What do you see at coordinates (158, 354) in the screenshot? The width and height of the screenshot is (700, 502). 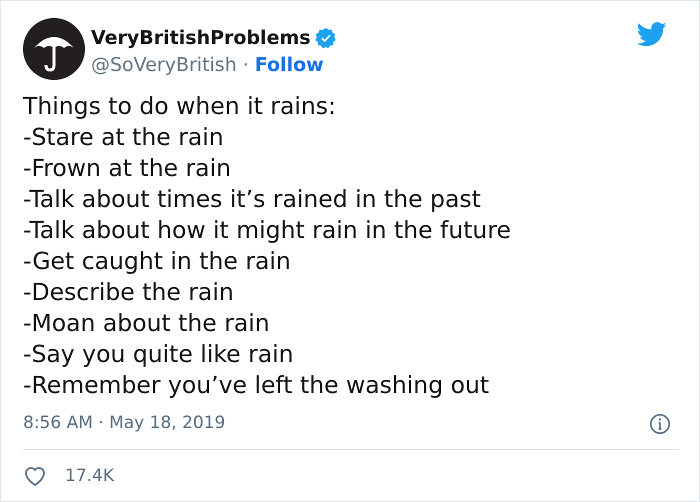 I see `tweet-text-line: -Say you quite like rain` at bounding box center [158, 354].